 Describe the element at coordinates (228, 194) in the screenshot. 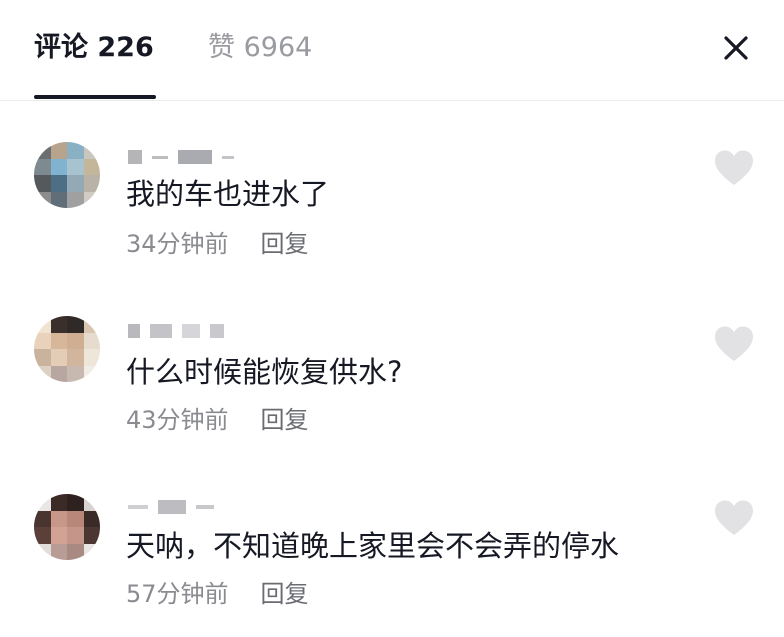

I see `comment-text: 我的车也进水了` at that location.